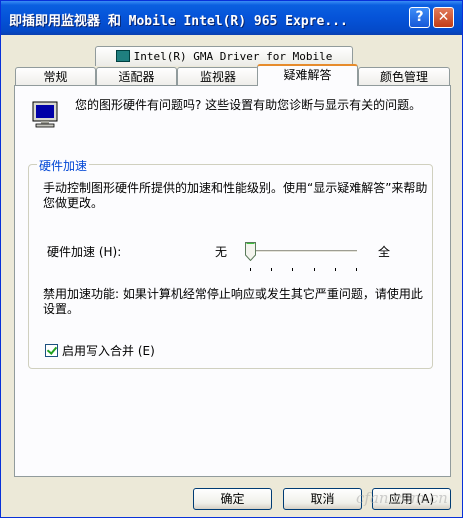 The image size is (463, 518). I want to click on tab-troubleshoot: 疑难解答, so click(307, 75).